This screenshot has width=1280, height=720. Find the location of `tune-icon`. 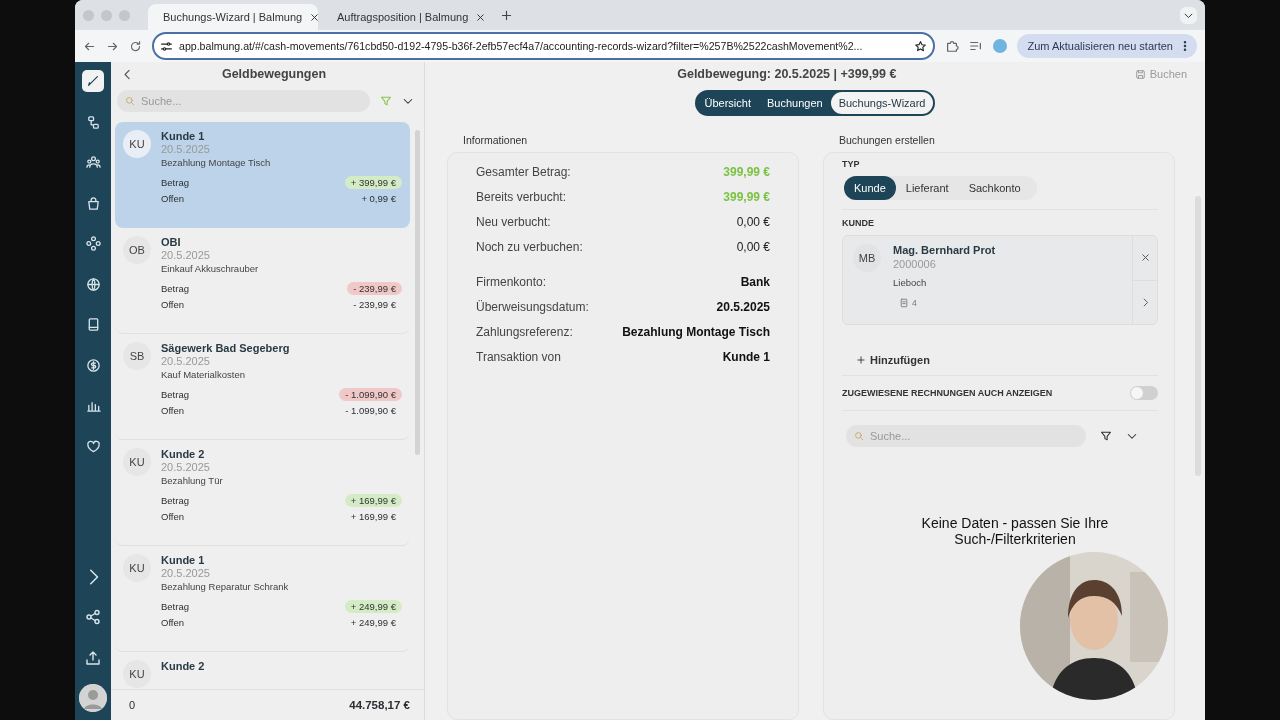

tune-icon is located at coordinates (166, 46).